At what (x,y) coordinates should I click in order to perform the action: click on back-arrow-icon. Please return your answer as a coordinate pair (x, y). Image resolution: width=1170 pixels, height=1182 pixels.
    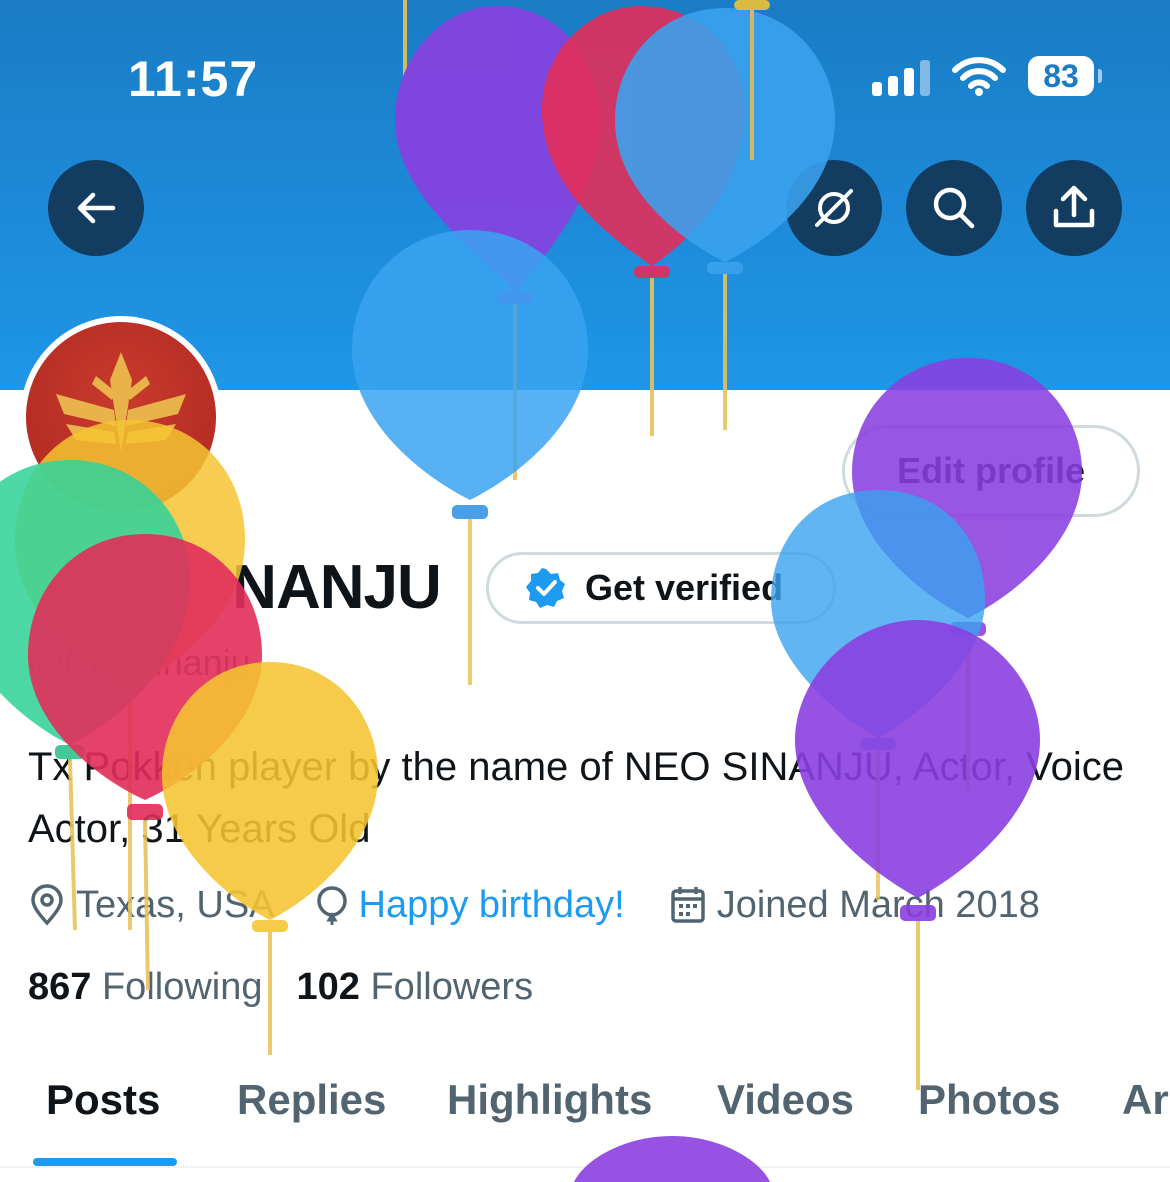
    Looking at the image, I should click on (96, 208).